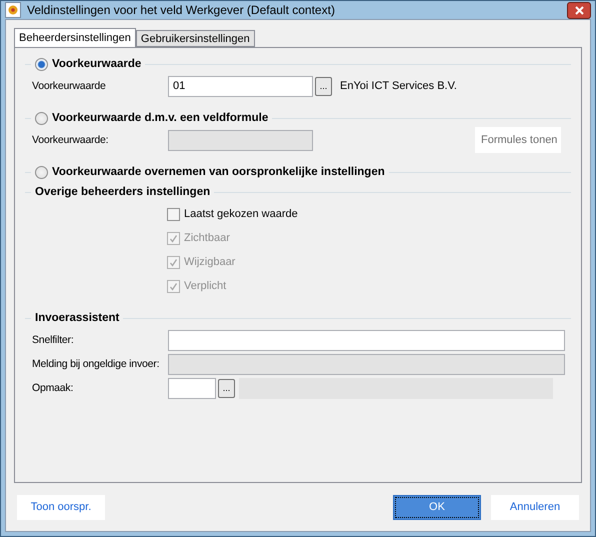 Image resolution: width=596 pixels, height=537 pixels. What do you see at coordinates (173, 214) in the screenshot?
I see `checkbox` at bounding box center [173, 214].